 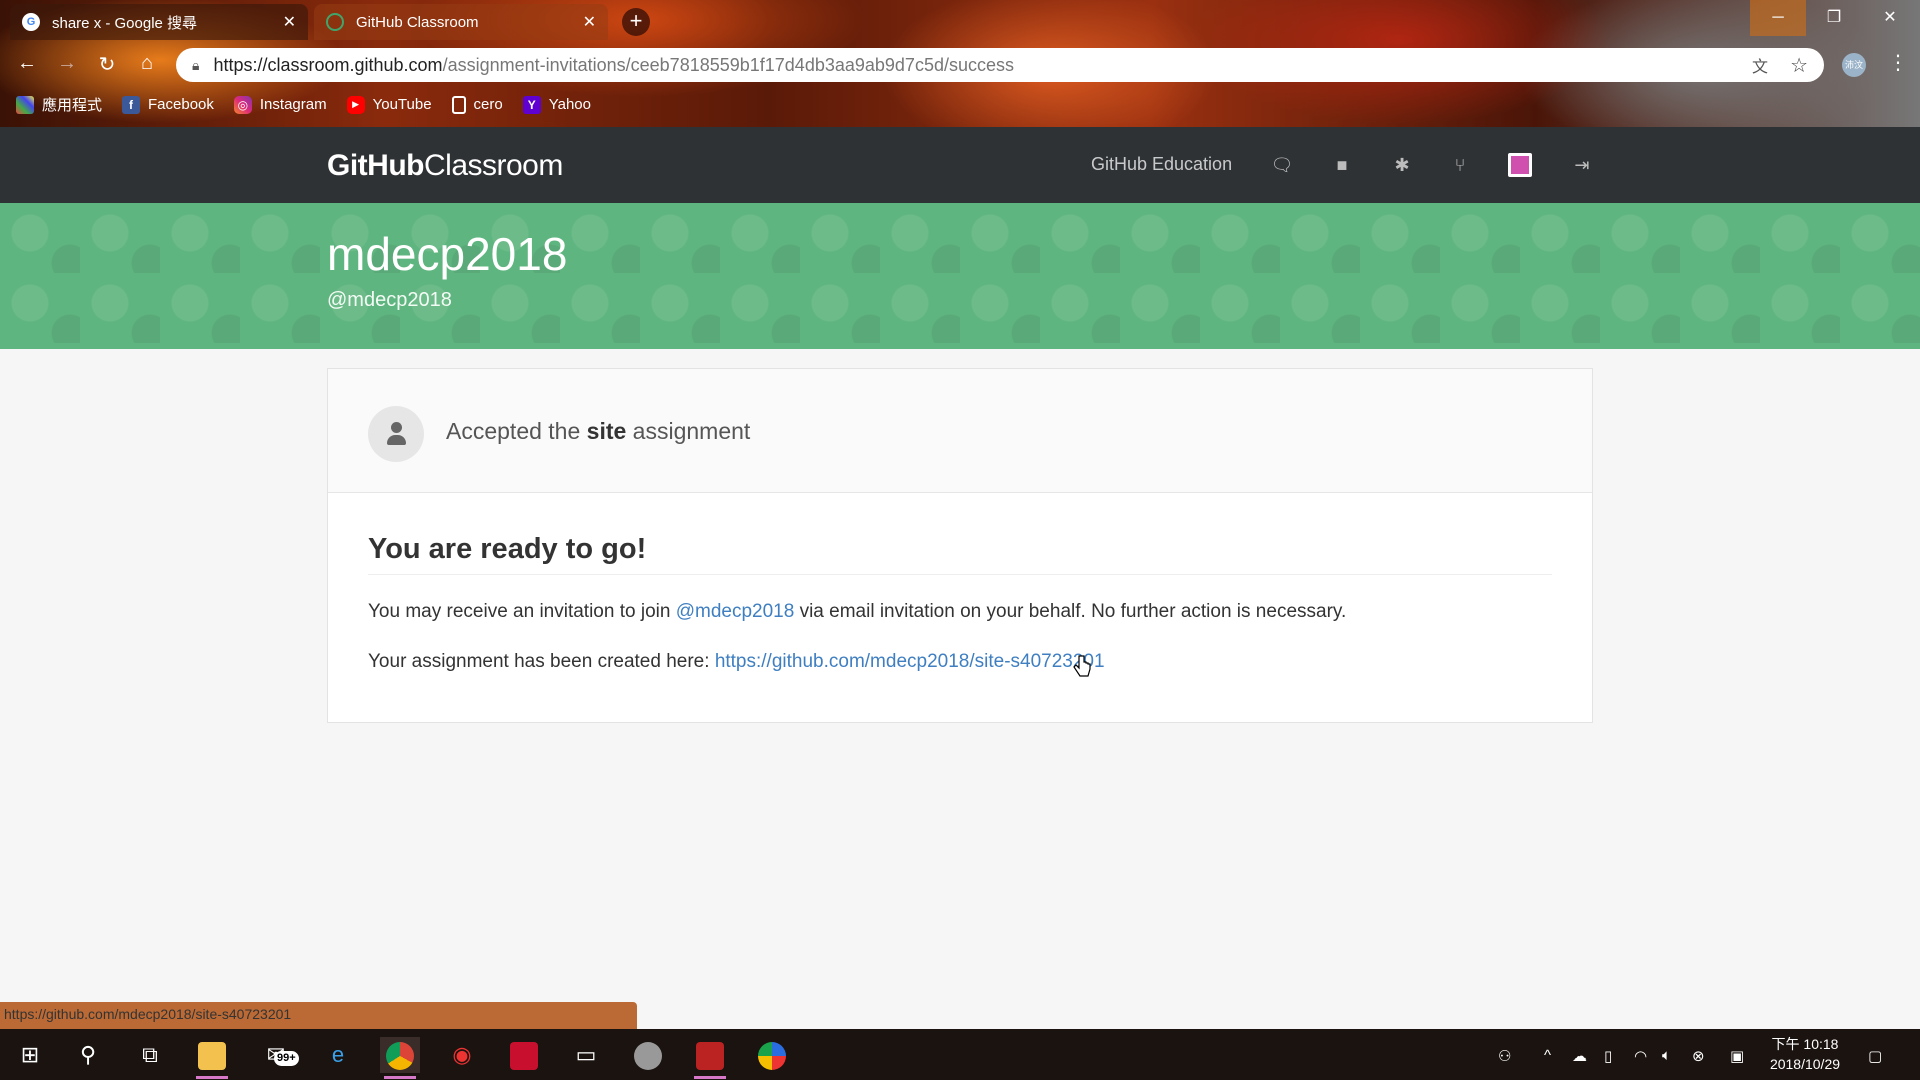 I want to click on back-icon: ←, so click(x=27, y=63).